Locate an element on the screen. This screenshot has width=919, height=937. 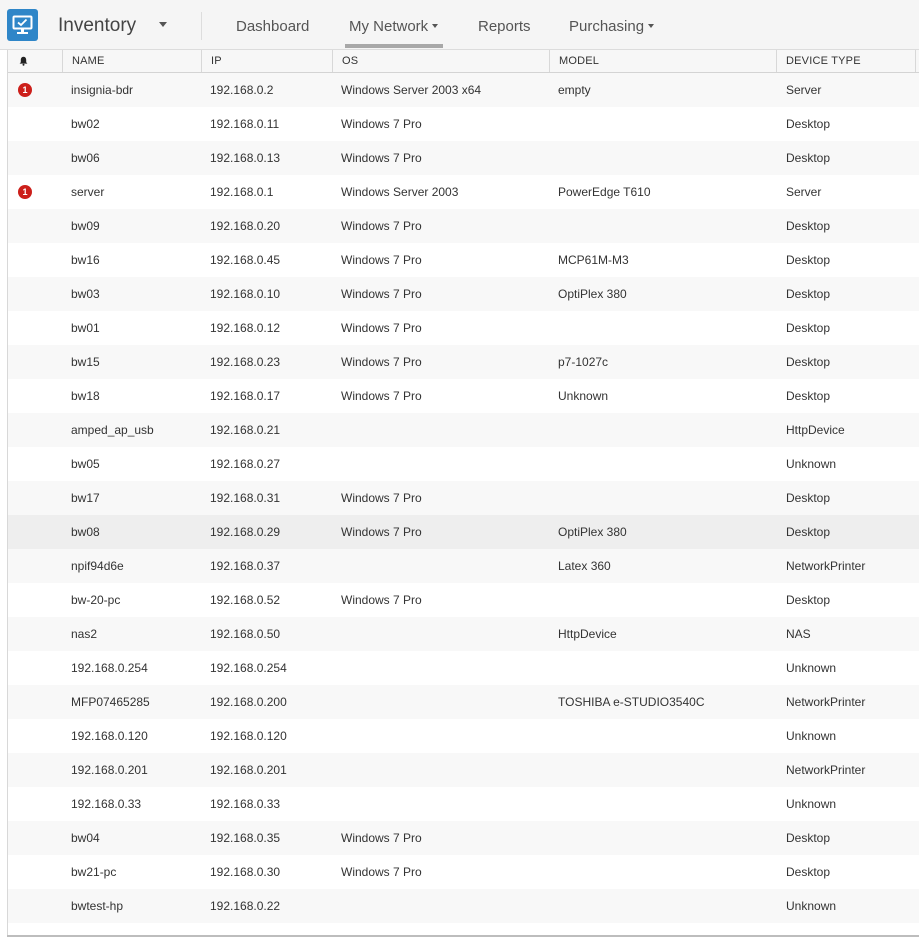
cell-ip: 192.168.0.12 is located at coordinates (245, 328).